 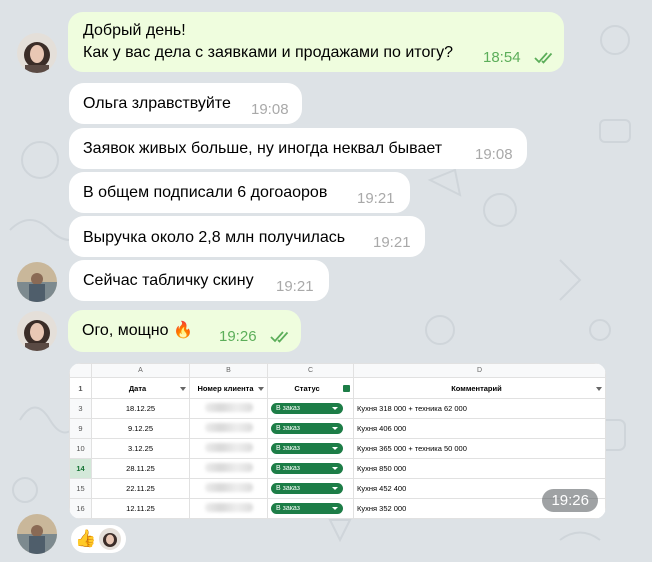 I want to click on message-time: 19:26, so click(x=238, y=336).